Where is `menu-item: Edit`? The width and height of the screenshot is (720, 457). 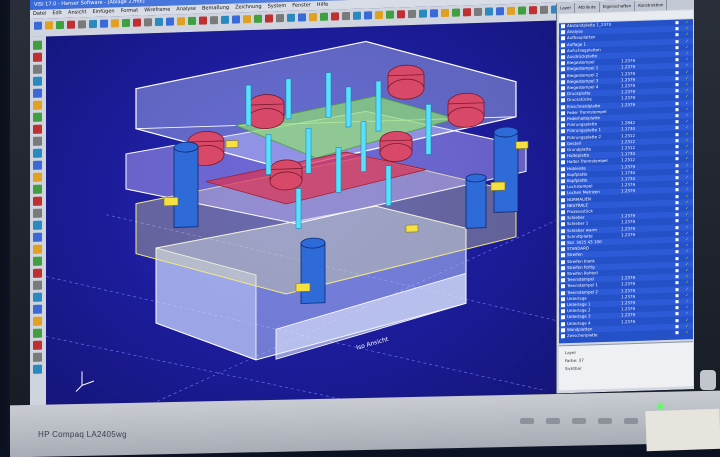 menu-item: Edit is located at coordinates (57, 13).